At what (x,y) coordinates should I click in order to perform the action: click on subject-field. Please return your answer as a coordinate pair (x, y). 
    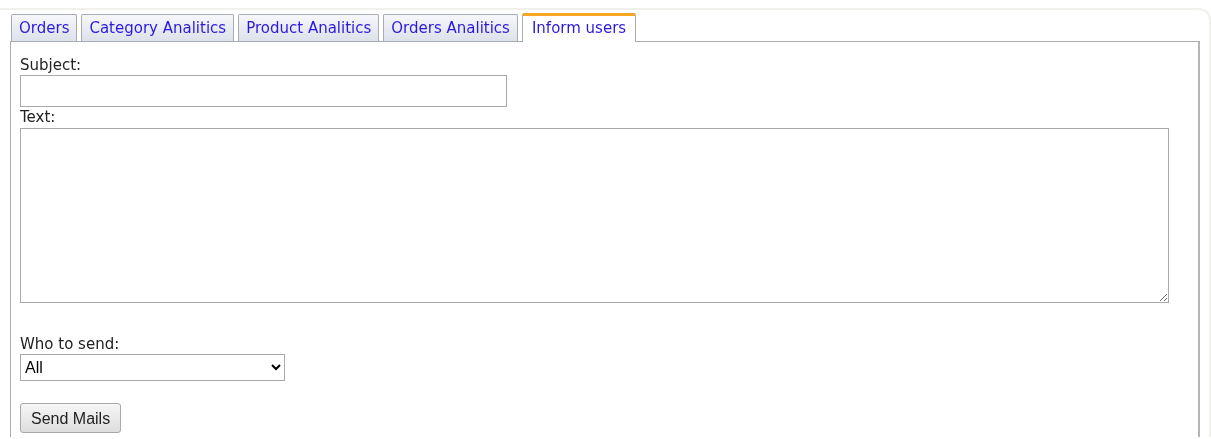
    Looking at the image, I should click on (263, 91).